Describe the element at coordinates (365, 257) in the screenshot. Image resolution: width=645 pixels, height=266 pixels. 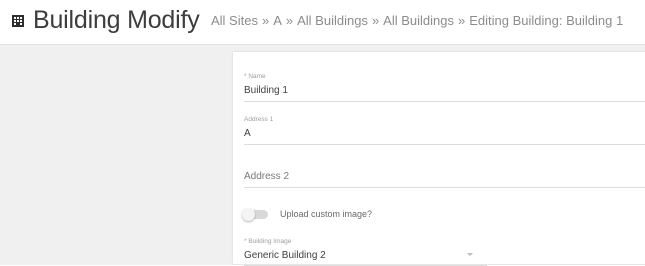
I see `building-image-selected-value: Generic Building 2` at that location.